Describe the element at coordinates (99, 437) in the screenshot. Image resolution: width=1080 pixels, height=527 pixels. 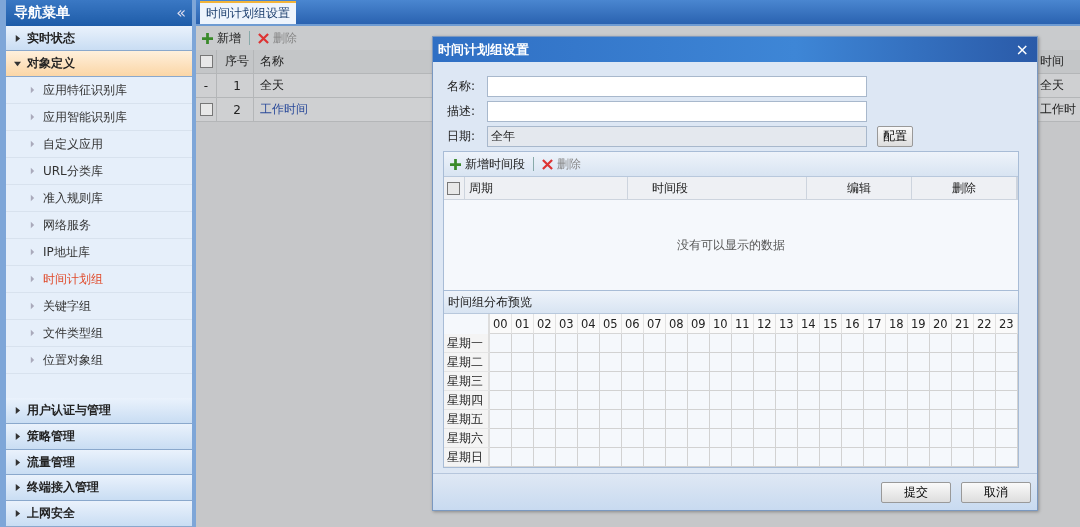
I see `menu-group: 策略管理` at that location.